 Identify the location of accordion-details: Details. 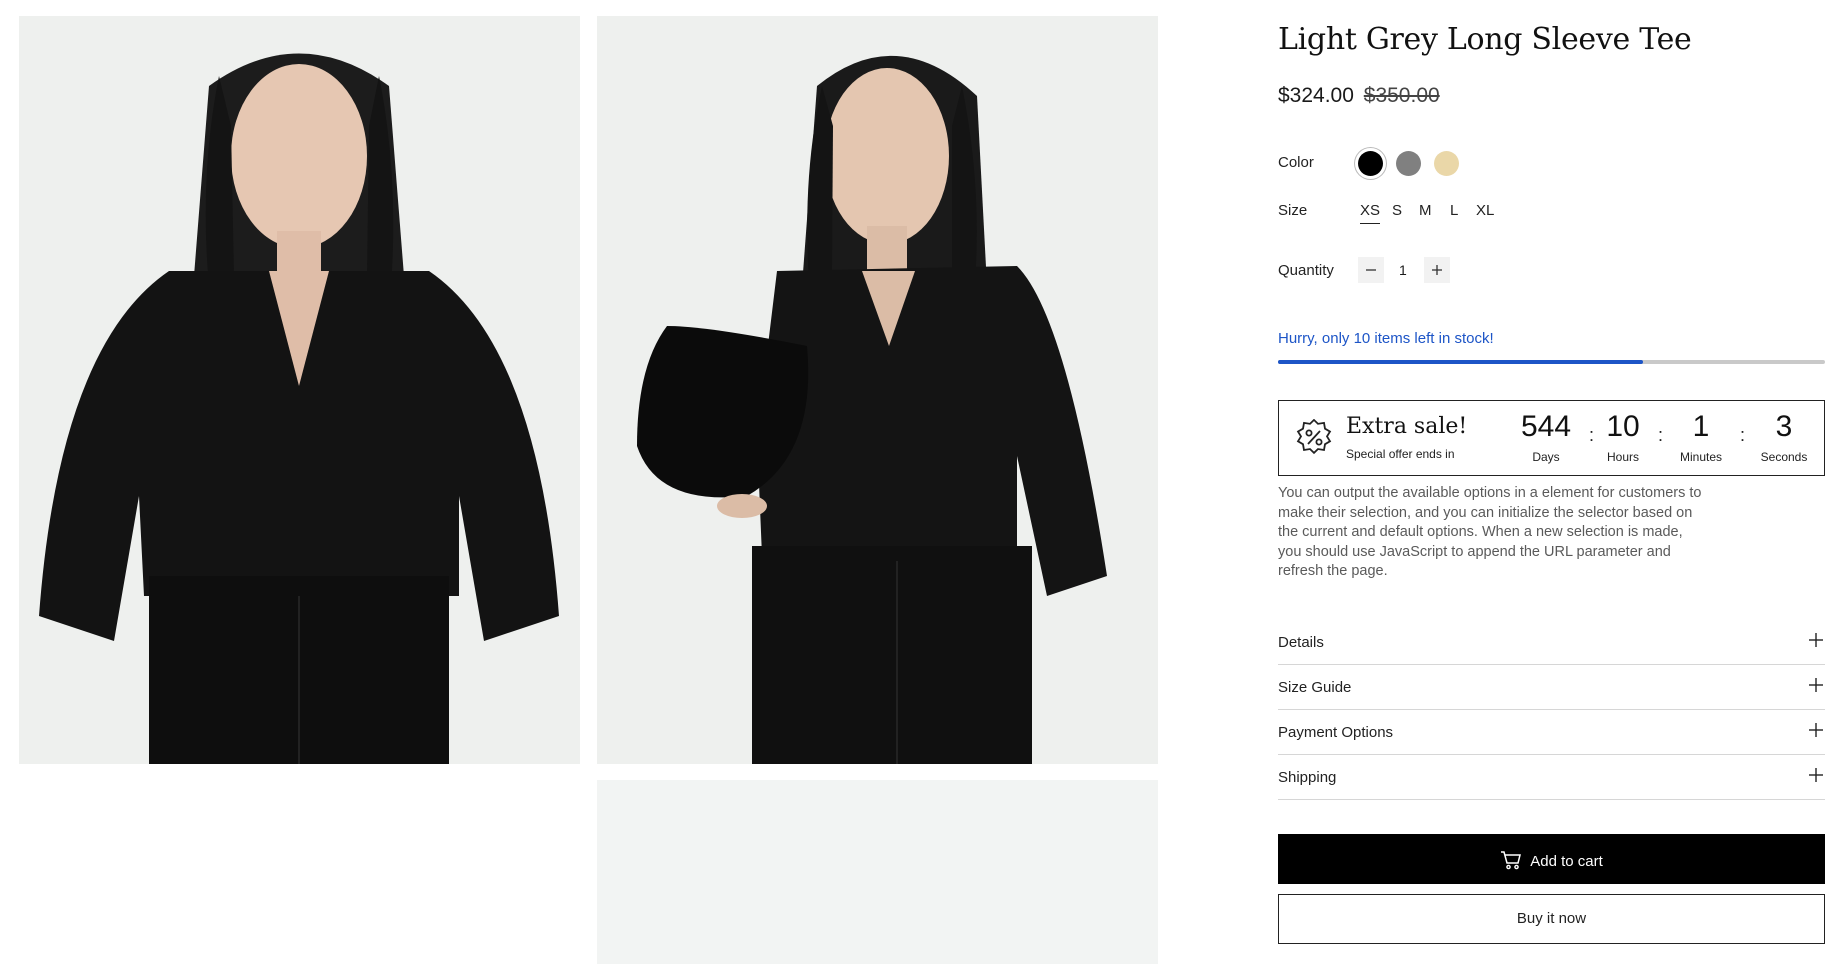
(1551, 642).